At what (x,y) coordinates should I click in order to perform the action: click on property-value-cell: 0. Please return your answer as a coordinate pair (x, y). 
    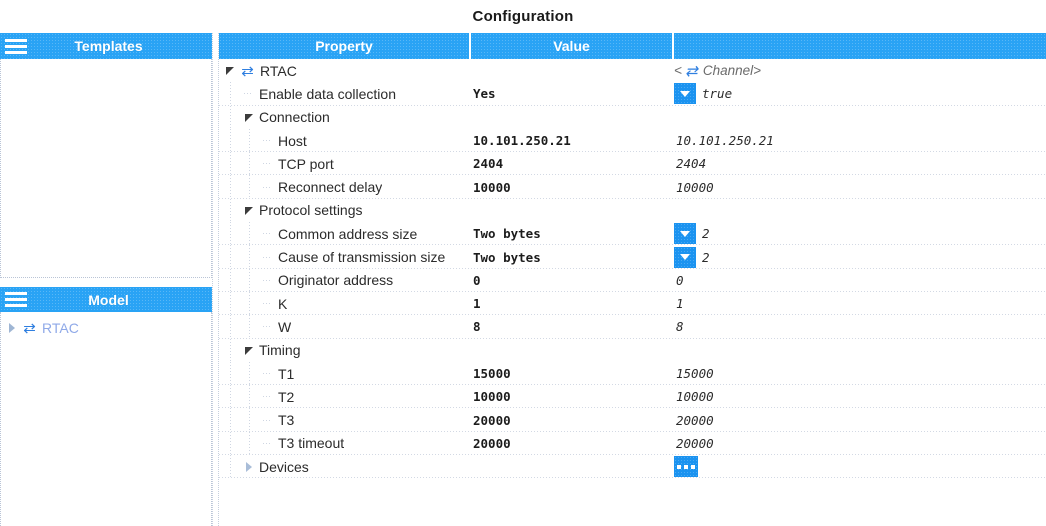
    Looking at the image, I should click on (572, 280).